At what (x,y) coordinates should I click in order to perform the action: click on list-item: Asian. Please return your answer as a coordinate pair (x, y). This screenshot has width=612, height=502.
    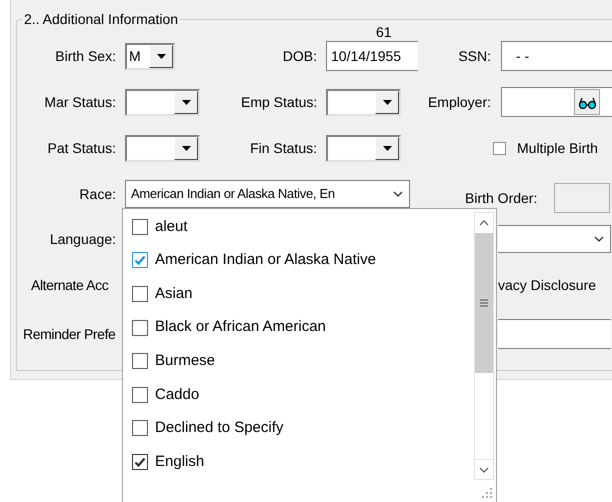
    Looking at the image, I should click on (298, 294).